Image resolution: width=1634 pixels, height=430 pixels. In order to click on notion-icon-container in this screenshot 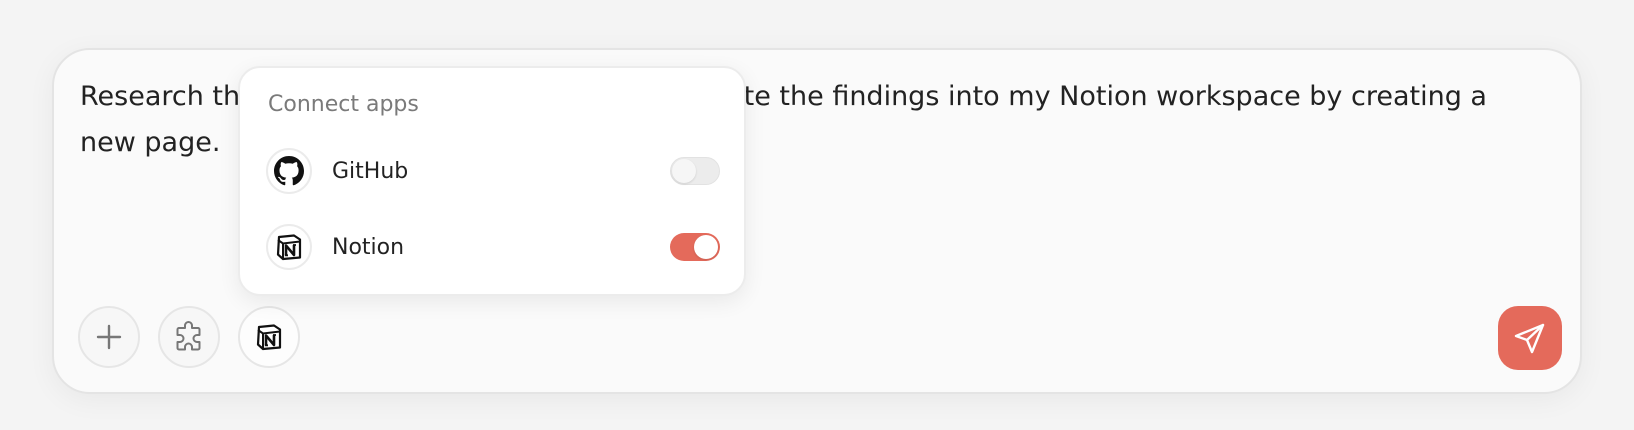, I will do `click(289, 247)`.